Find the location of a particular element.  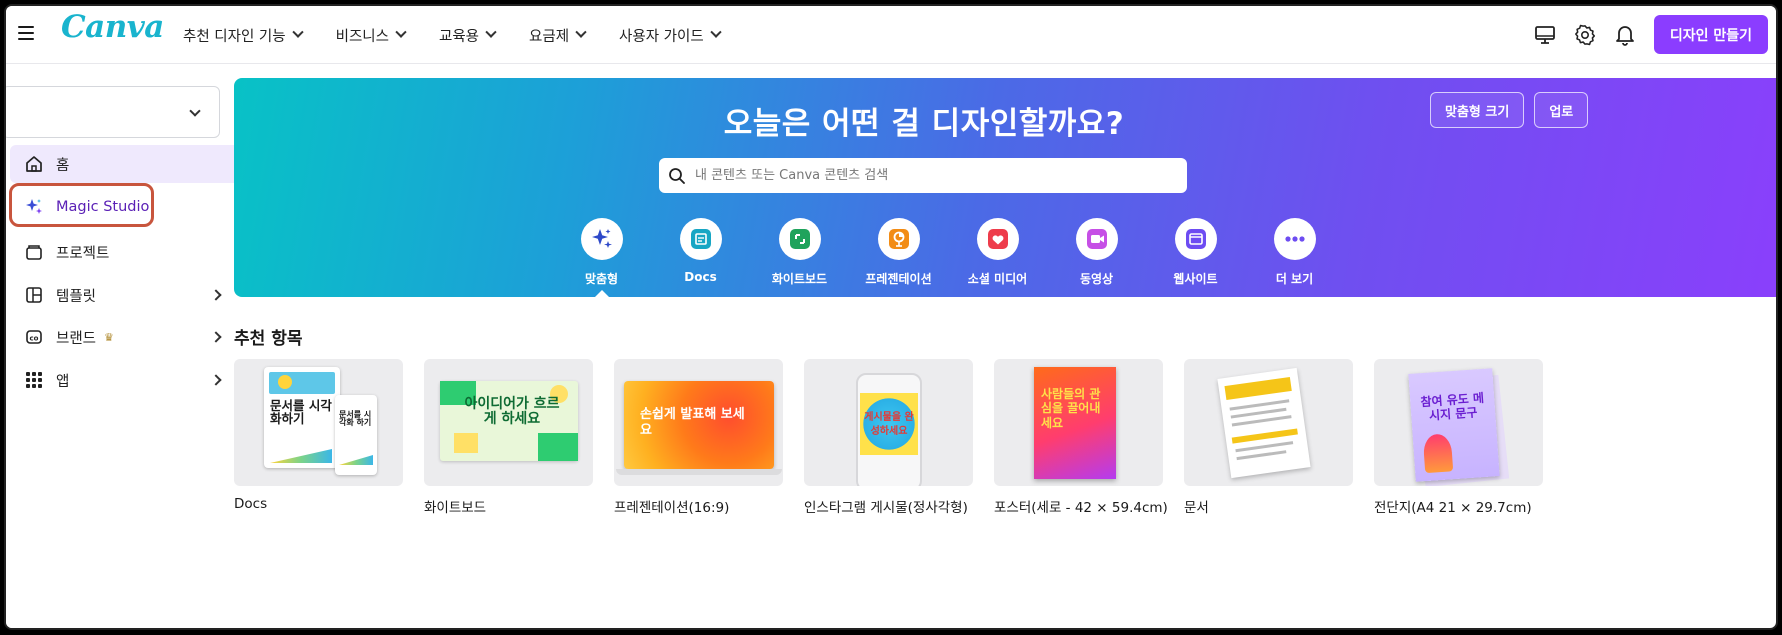

heart-icon is located at coordinates (997, 239).